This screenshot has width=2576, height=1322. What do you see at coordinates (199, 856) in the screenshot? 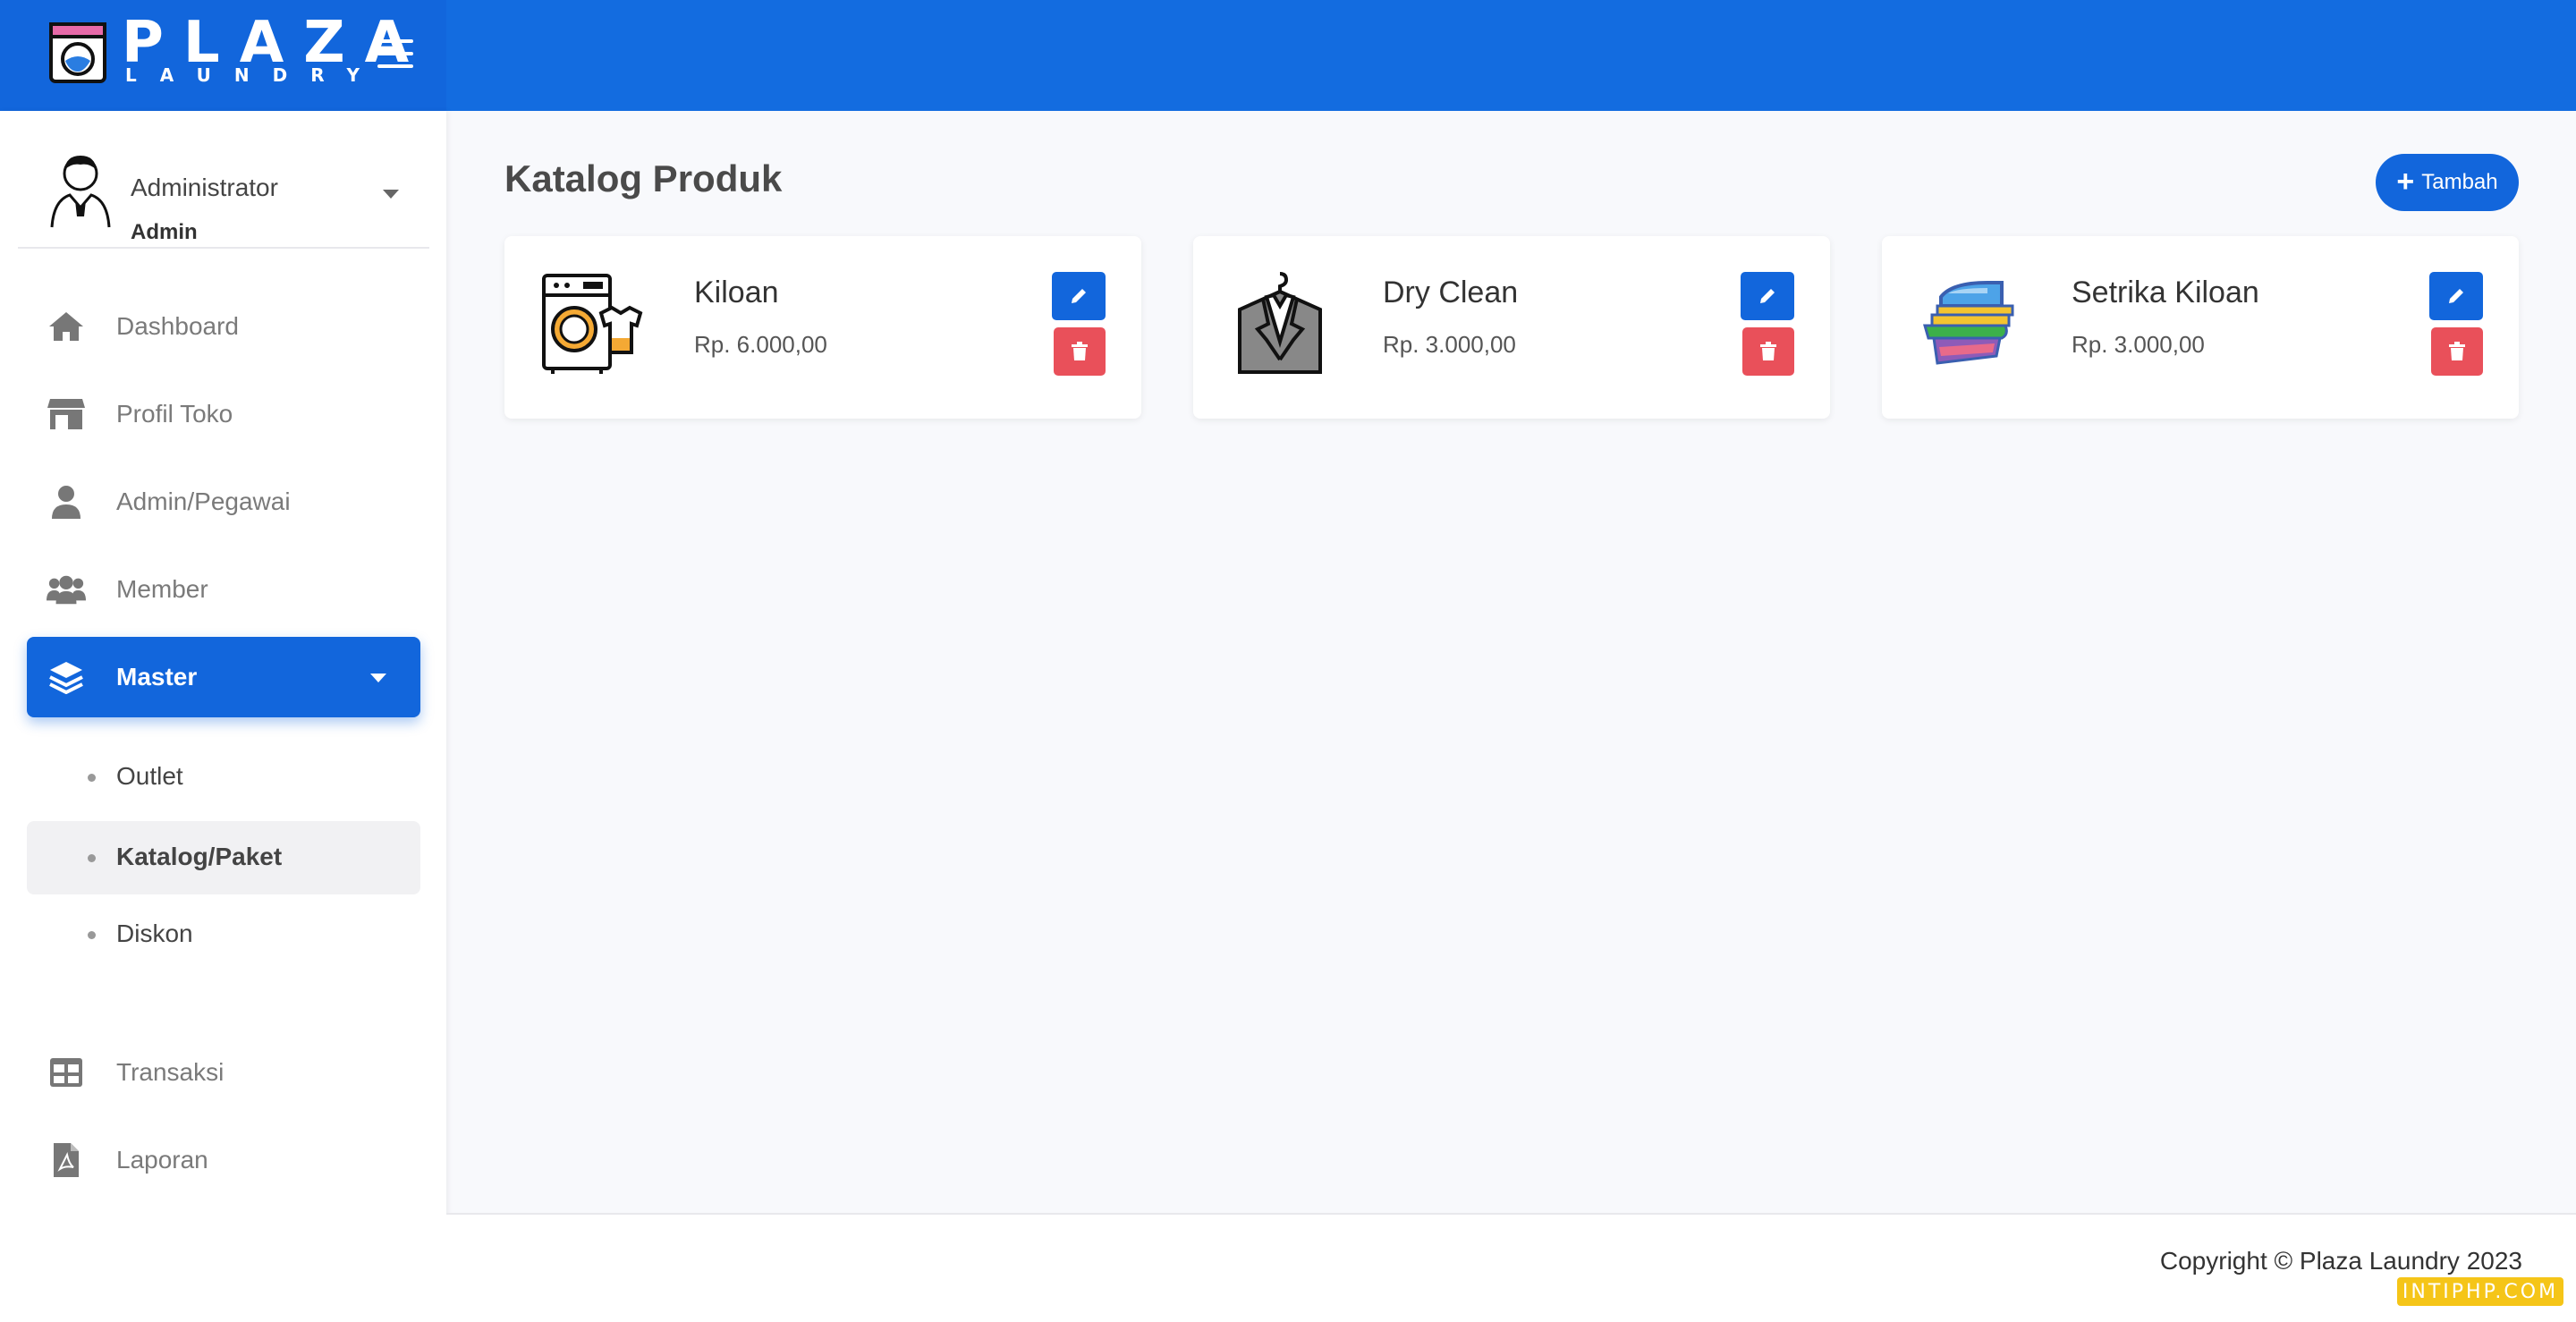
I see `sidebar-subitem-label: Katalog/Paket` at bounding box center [199, 856].